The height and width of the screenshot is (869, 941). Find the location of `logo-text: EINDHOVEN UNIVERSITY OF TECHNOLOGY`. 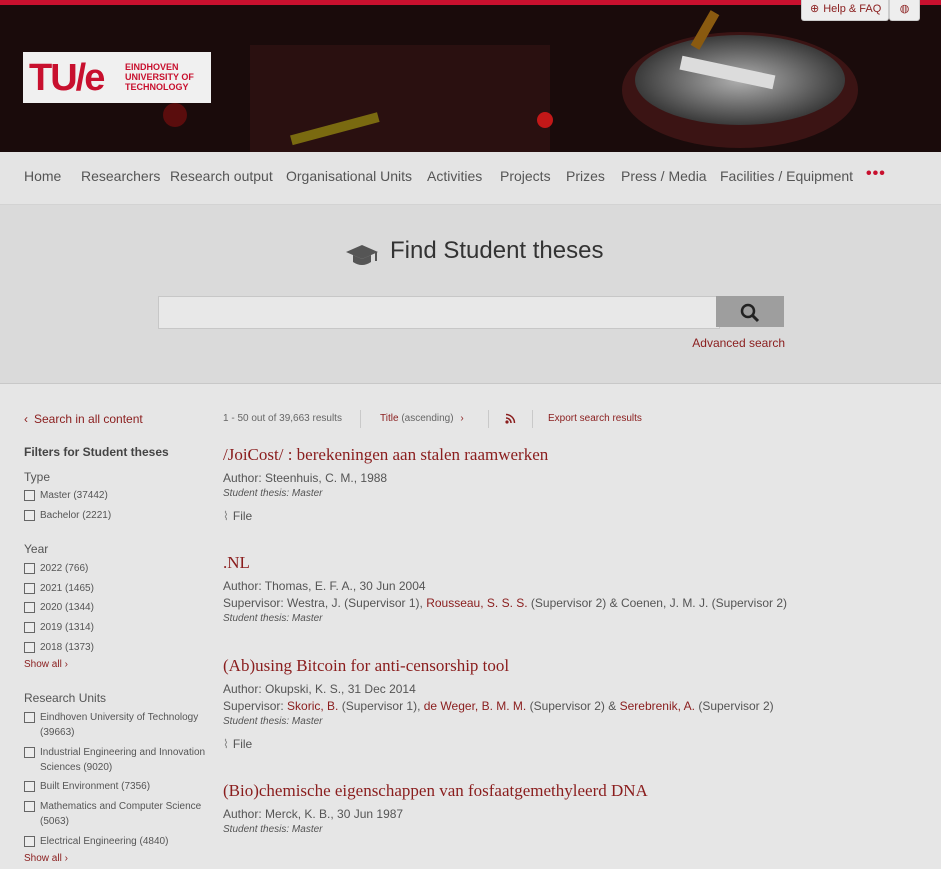

logo-text: EINDHOVEN UNIVERSITY OF TECHNOLOGY is located at coordinates (159, 77).